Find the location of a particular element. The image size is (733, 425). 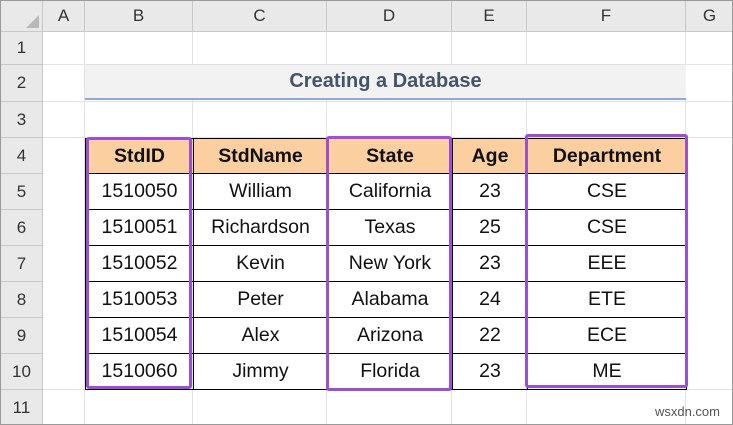

header-cell-state: State is located at coordinates (390, 156).